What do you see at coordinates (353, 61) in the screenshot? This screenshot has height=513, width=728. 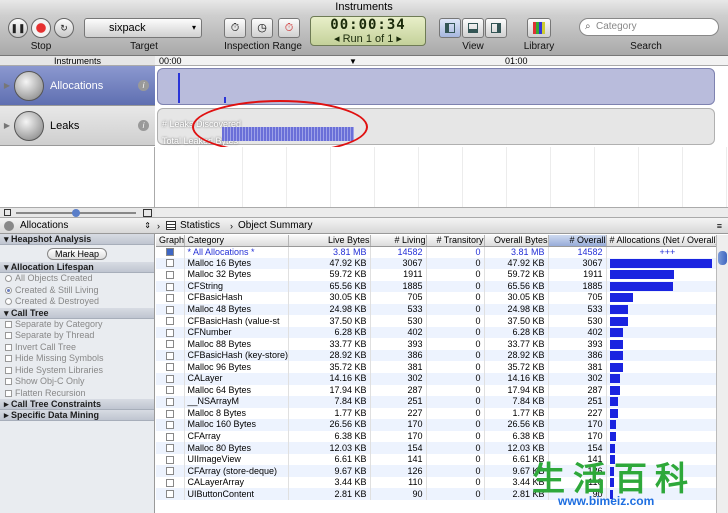 I see `playhead-marker: ▼` at bounding box center [353, 61].